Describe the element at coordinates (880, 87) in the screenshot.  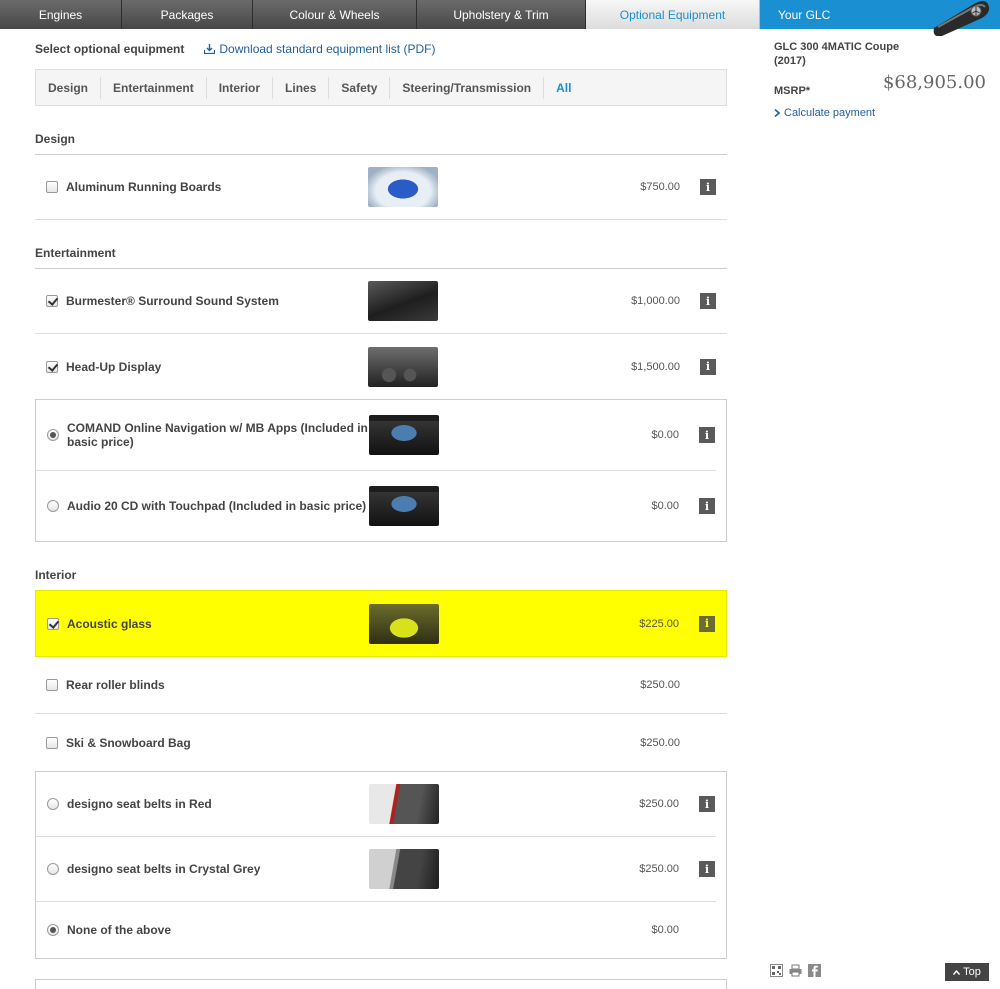
I see `msrp-row: MSRP* $68,905.00` at that location.